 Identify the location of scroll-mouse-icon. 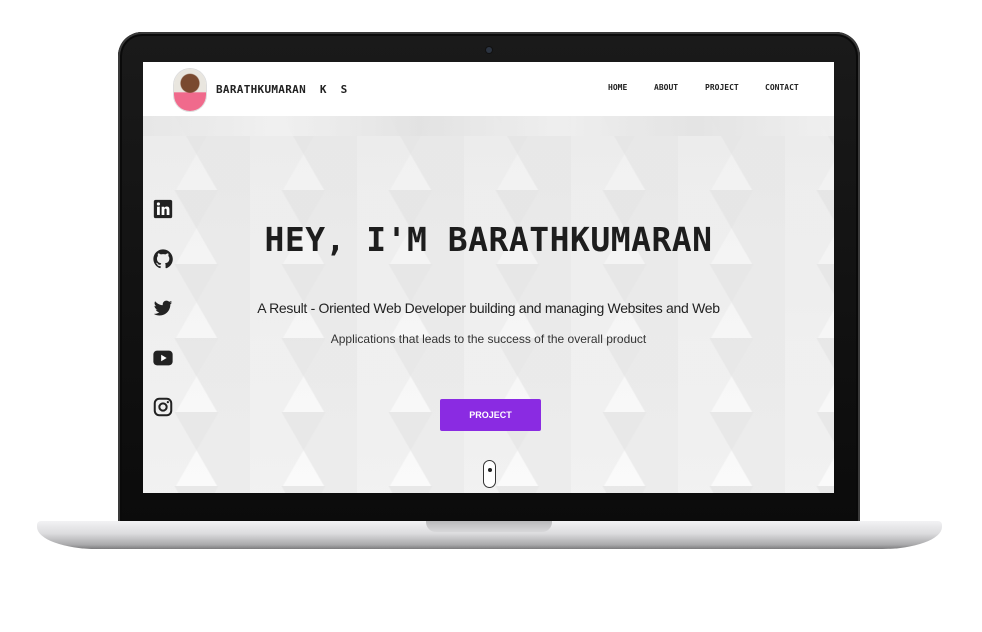
(489, 474).